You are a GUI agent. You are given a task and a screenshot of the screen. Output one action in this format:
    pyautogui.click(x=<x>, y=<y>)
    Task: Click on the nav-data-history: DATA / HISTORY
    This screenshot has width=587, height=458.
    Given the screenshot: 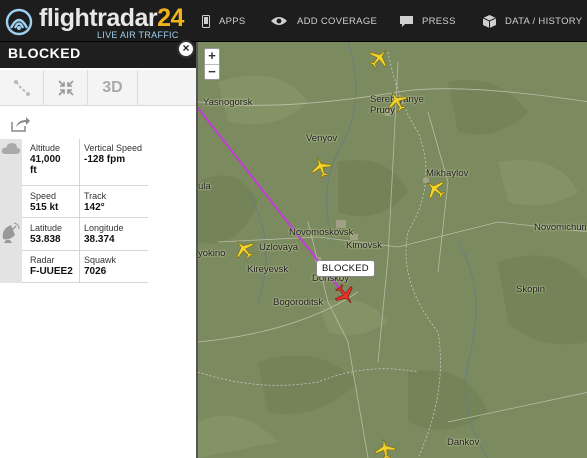 What is the action you would take?
    pyautogui.click(x=532, y=21)
    